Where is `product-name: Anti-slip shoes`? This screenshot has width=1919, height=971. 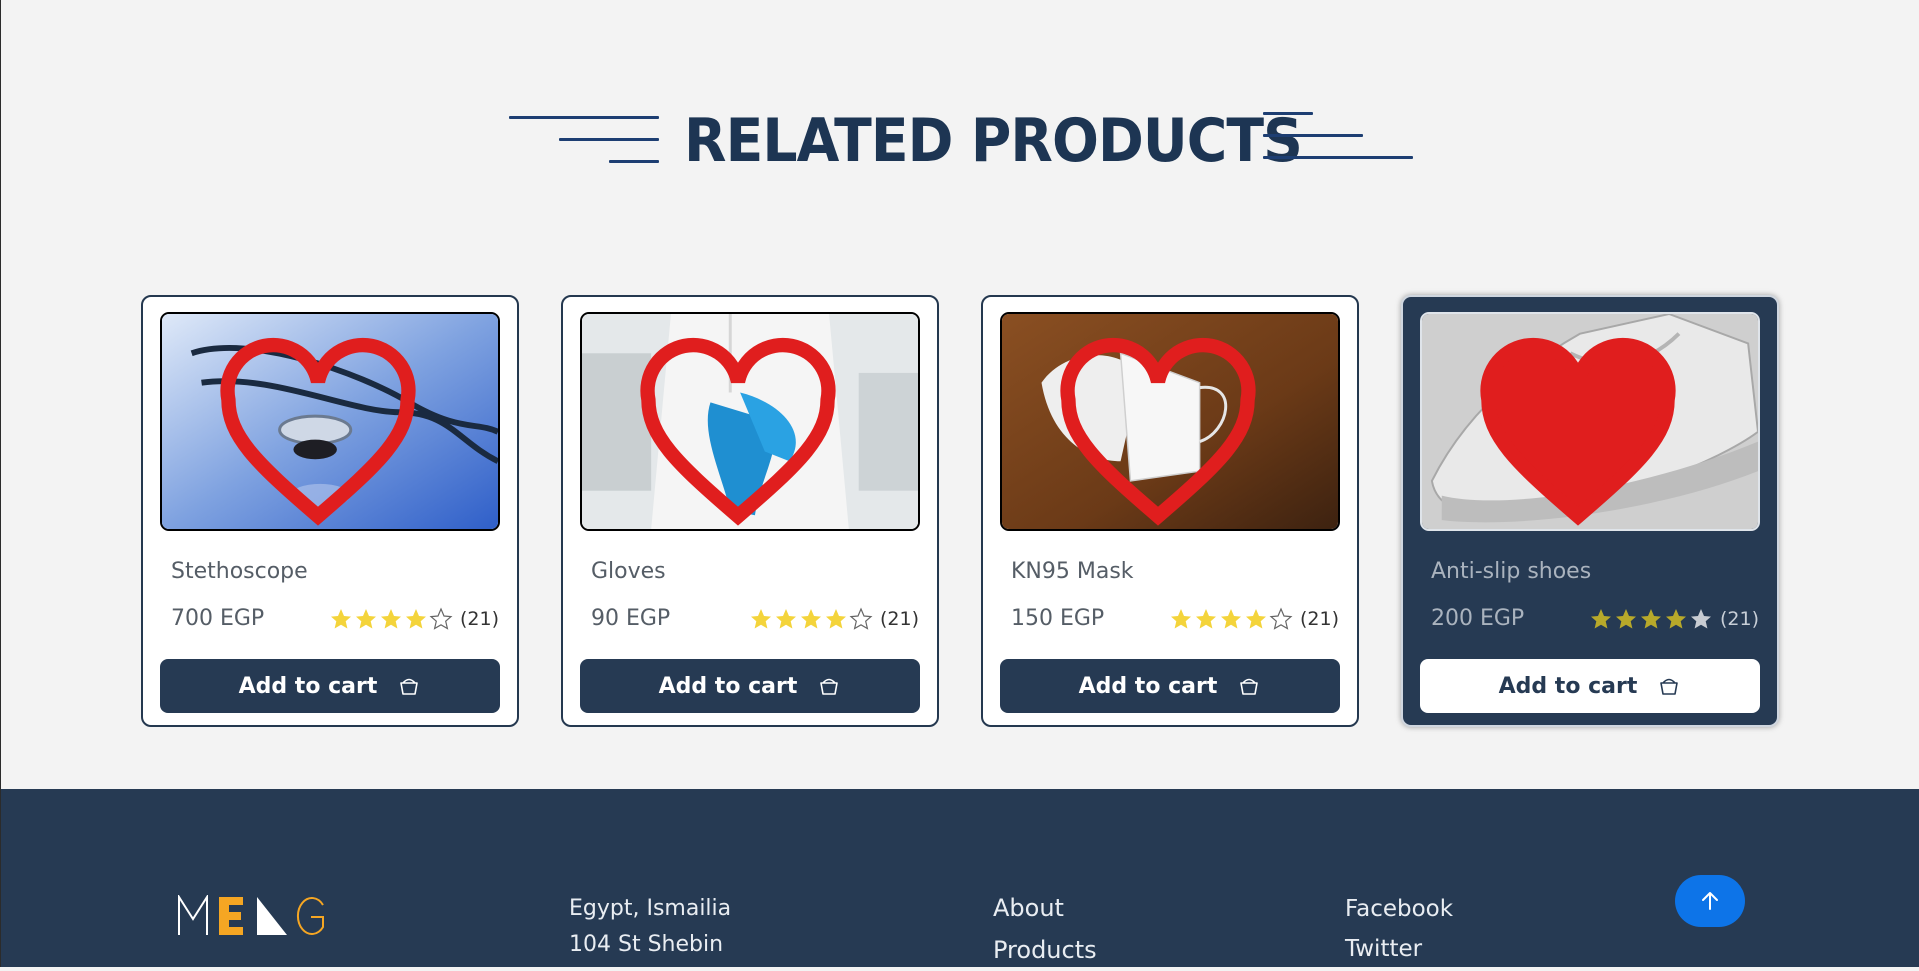 product-name: Anti-slip shoes is located at coordinates (1511, 571).